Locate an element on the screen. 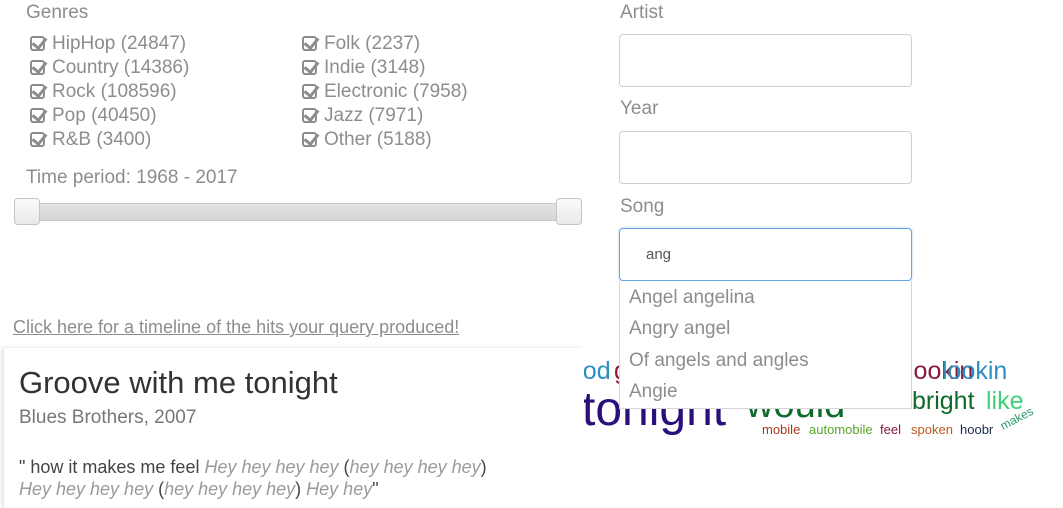 The height and width of the screenshot is (508, 1063). suggestion-item: Angel angelina is located at coordinates (692, 298).